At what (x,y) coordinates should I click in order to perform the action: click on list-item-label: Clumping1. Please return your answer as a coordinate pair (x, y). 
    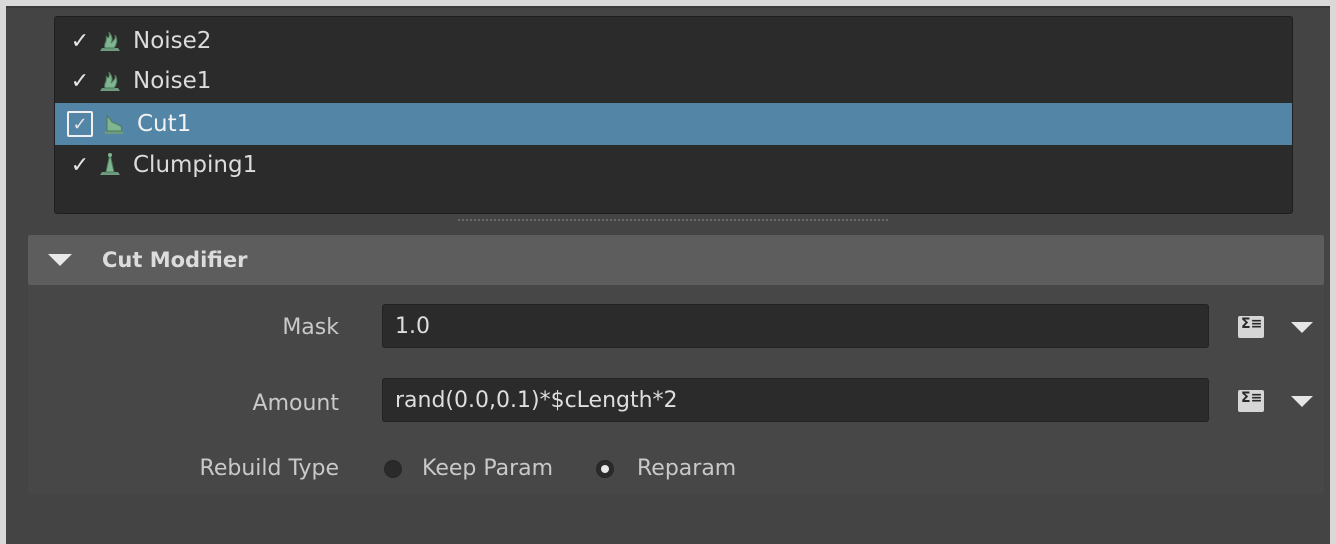
    Looking at the image, I should click on (195, 165).